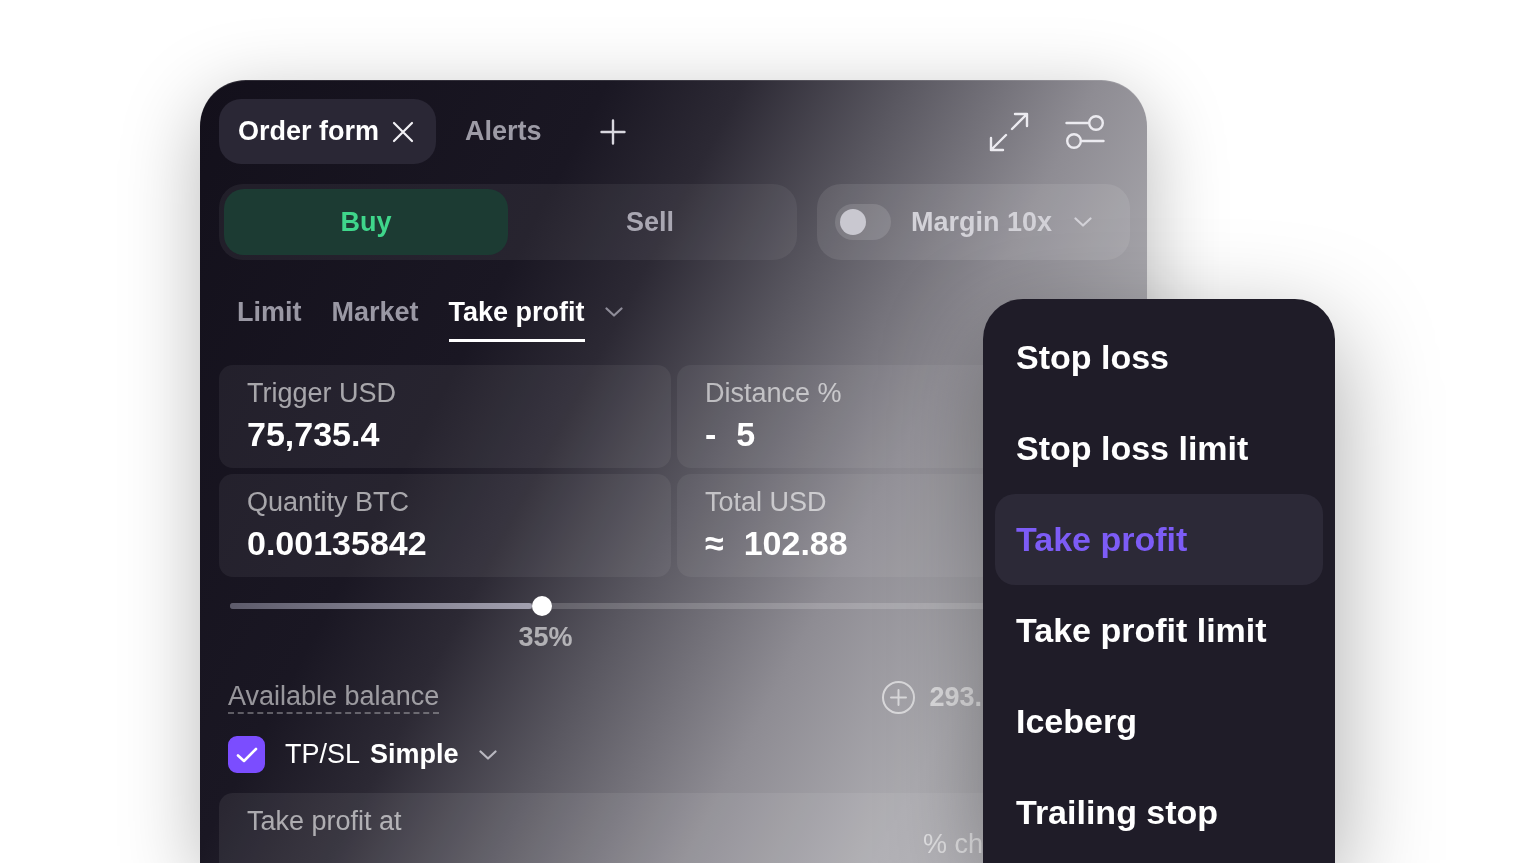 The width and height of the screenshot is (1536, 863). What do you see at coordinates (328, 131) in the screenshot?
I see `tab: Order form` at bounding box center [328, 131].